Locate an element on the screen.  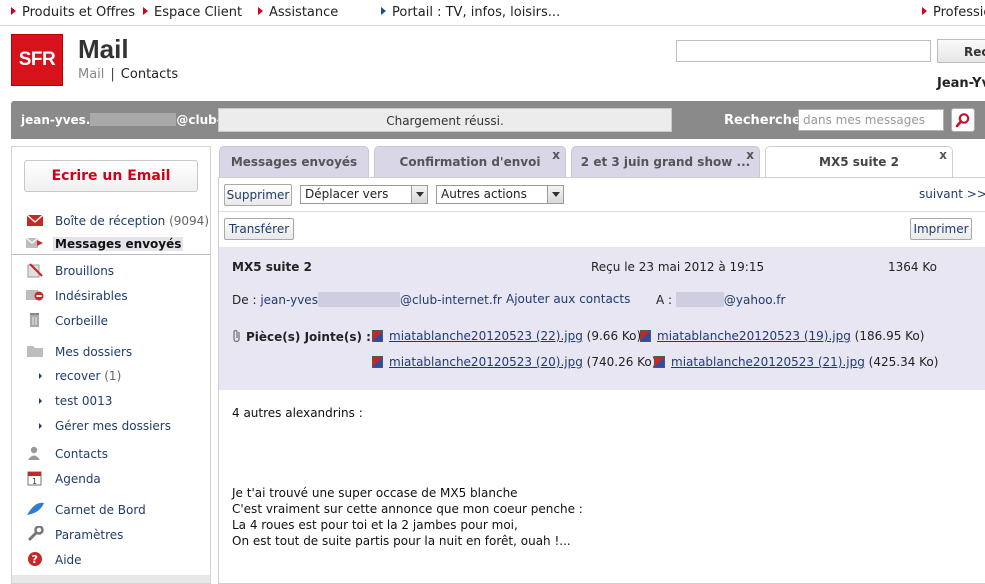
sfr-logo: SFR is located at coordinates (37, 60).